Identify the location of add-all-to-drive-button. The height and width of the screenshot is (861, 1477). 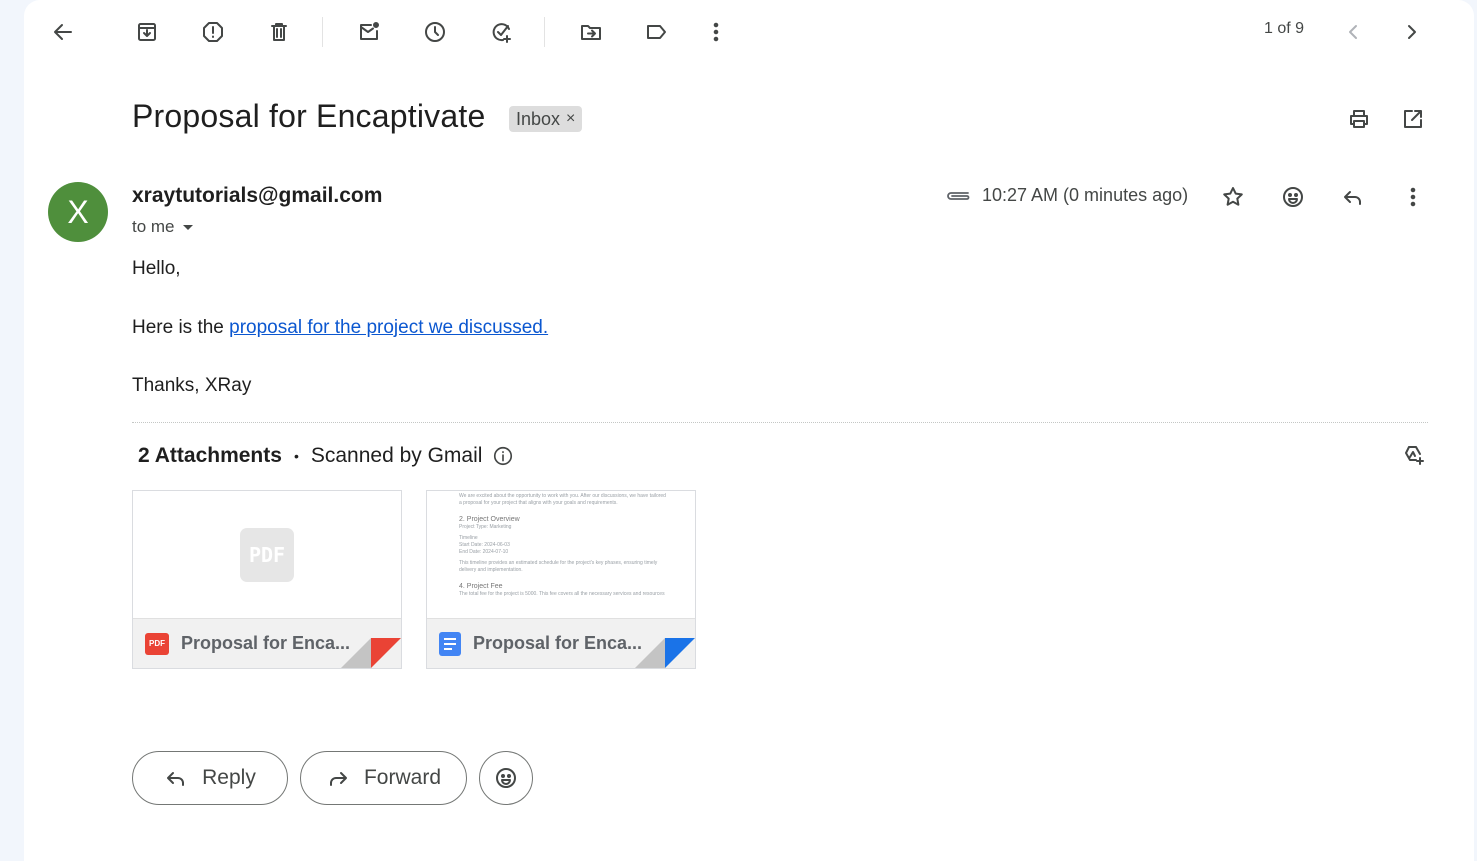
(1413, 455).